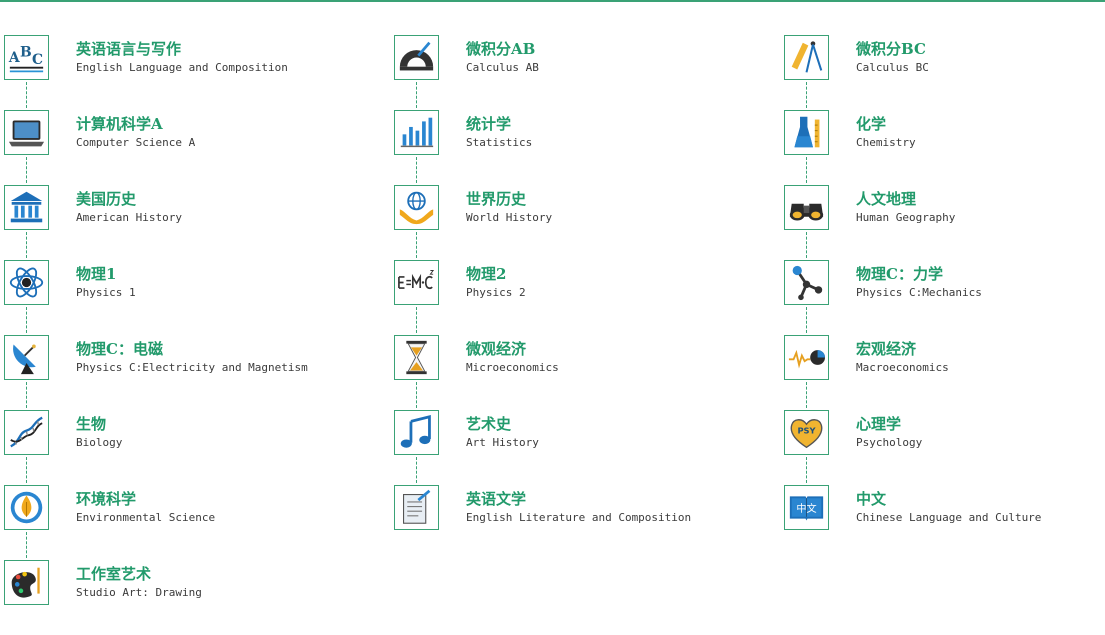 This screenshot has height=635, width=1105. I want to click on course-item: 生物 Biology, so click(199, 447).